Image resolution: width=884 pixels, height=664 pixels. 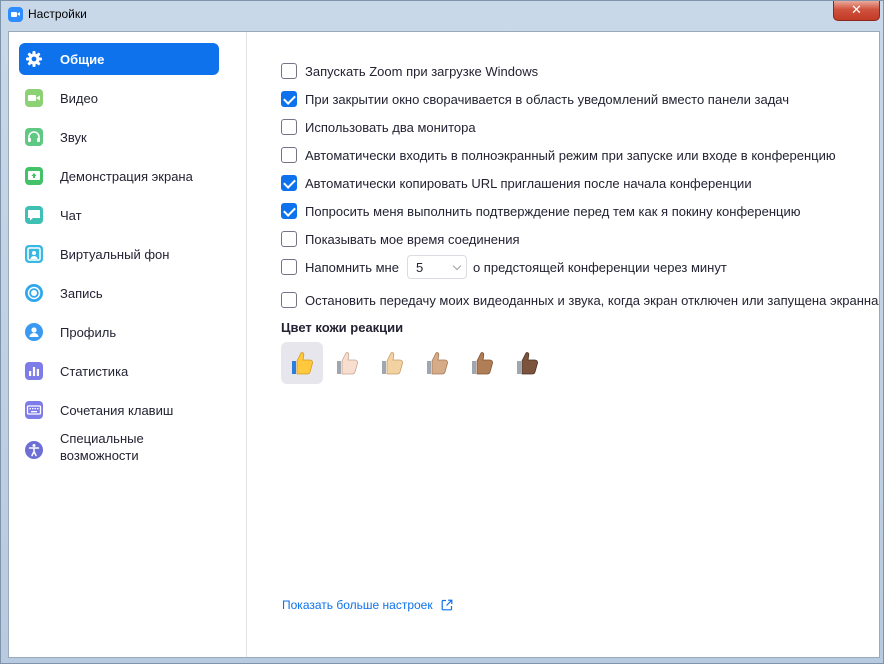 I want to click on reminder-minutes-value: 5, so click(x=419, y=267).